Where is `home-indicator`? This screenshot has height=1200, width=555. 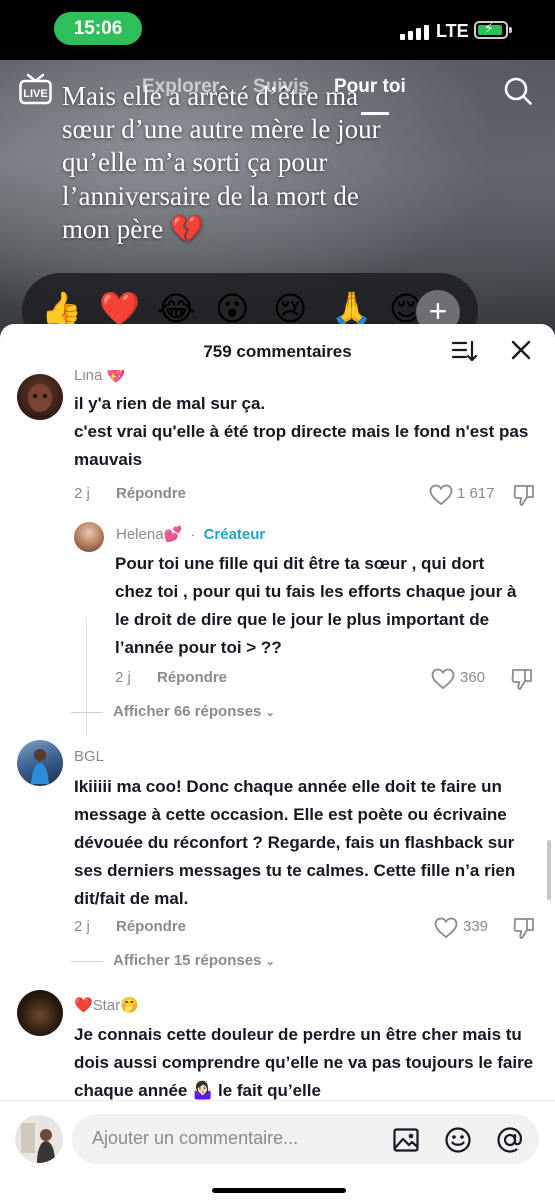 home-indicator is located at coordinates (279, 1190).